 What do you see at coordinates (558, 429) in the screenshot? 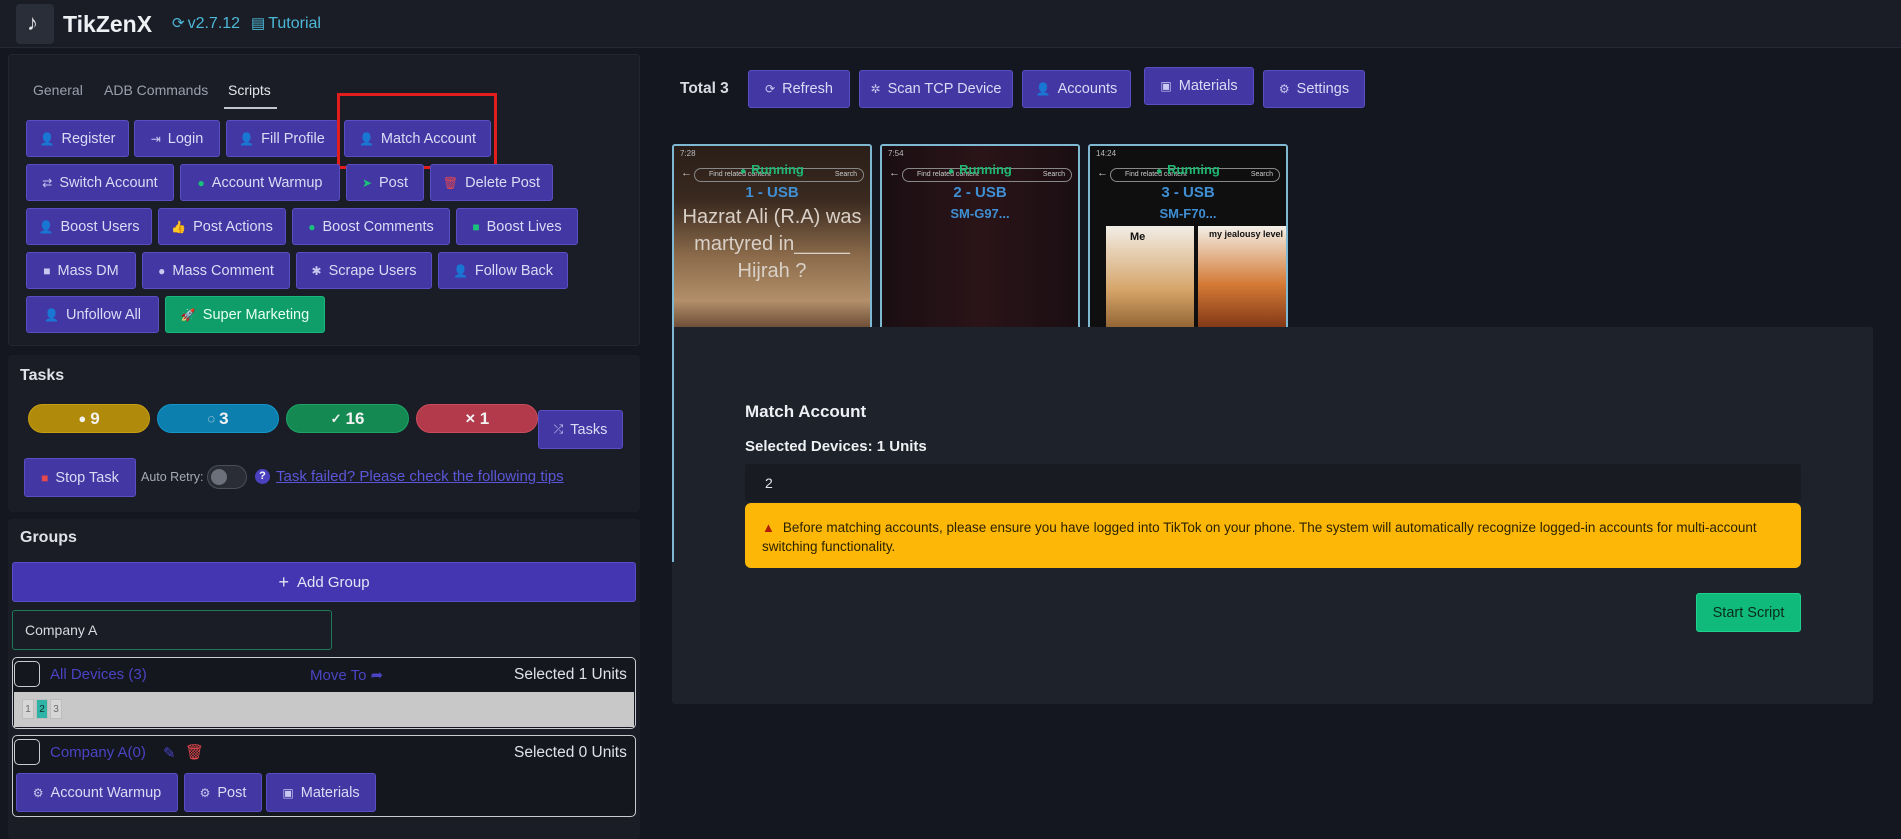
I see `shuffle-icon: ⤮` at bounding box center [558, 429].